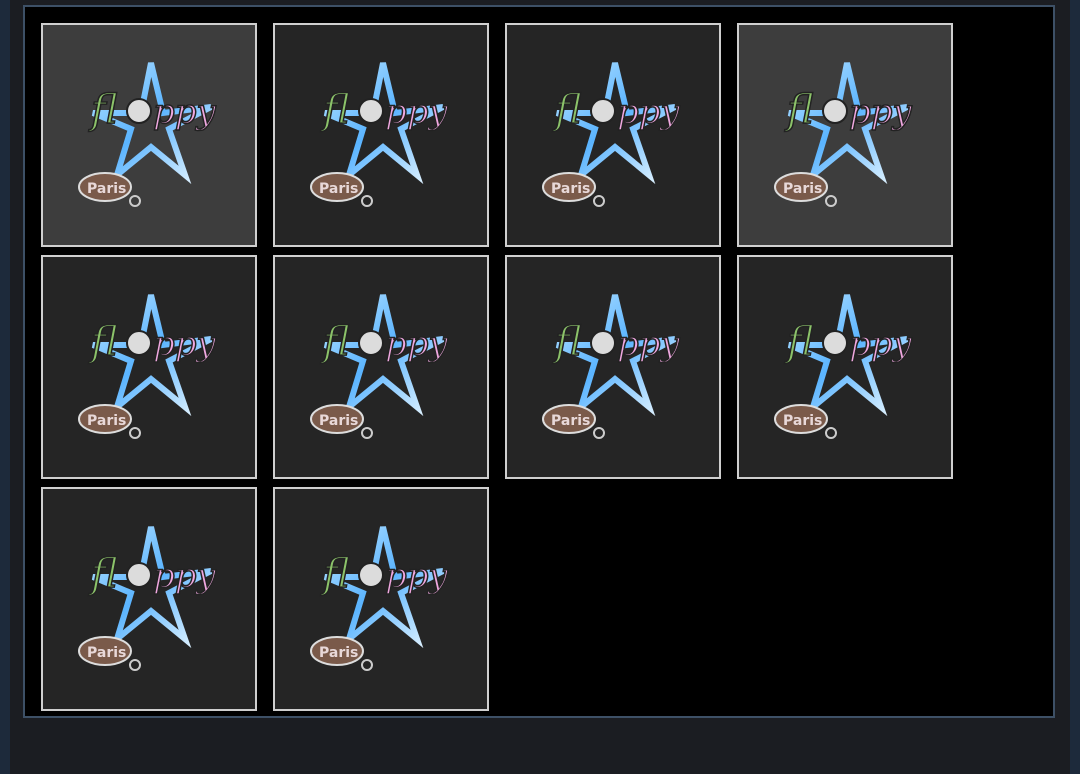 Image resolution: width=1080 pixels, height=774 pixels. Describe the element at coordinates (1075, 387) in the screenshot. I see `window-edge-right` at that location.